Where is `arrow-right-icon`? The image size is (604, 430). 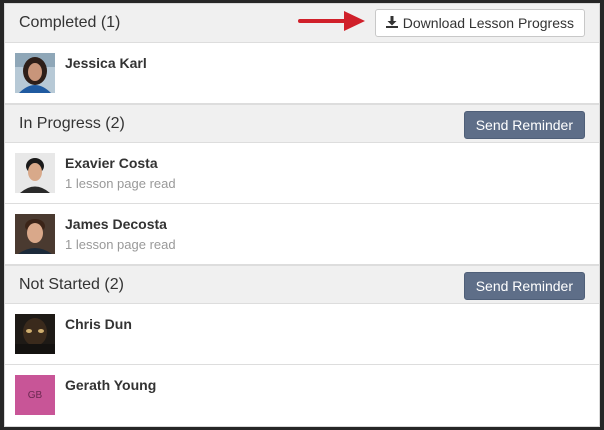
arrow-right-icon is located at coordinates (332, 23).